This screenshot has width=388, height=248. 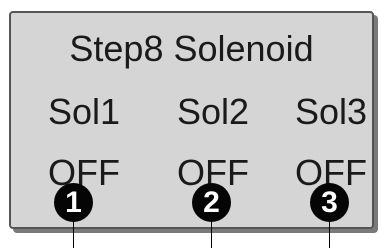 I want to click on callout-marker-1: 1, so click(x=73, y=202).